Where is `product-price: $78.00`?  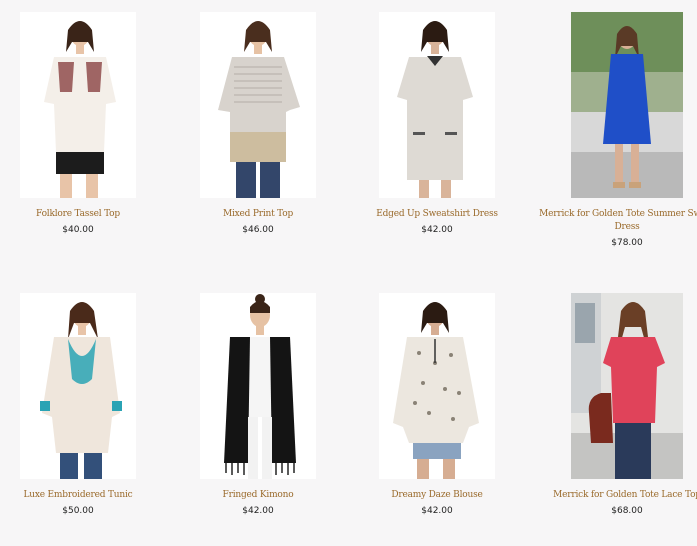
product-price: $78.00 is located at coordinates (627, 243).